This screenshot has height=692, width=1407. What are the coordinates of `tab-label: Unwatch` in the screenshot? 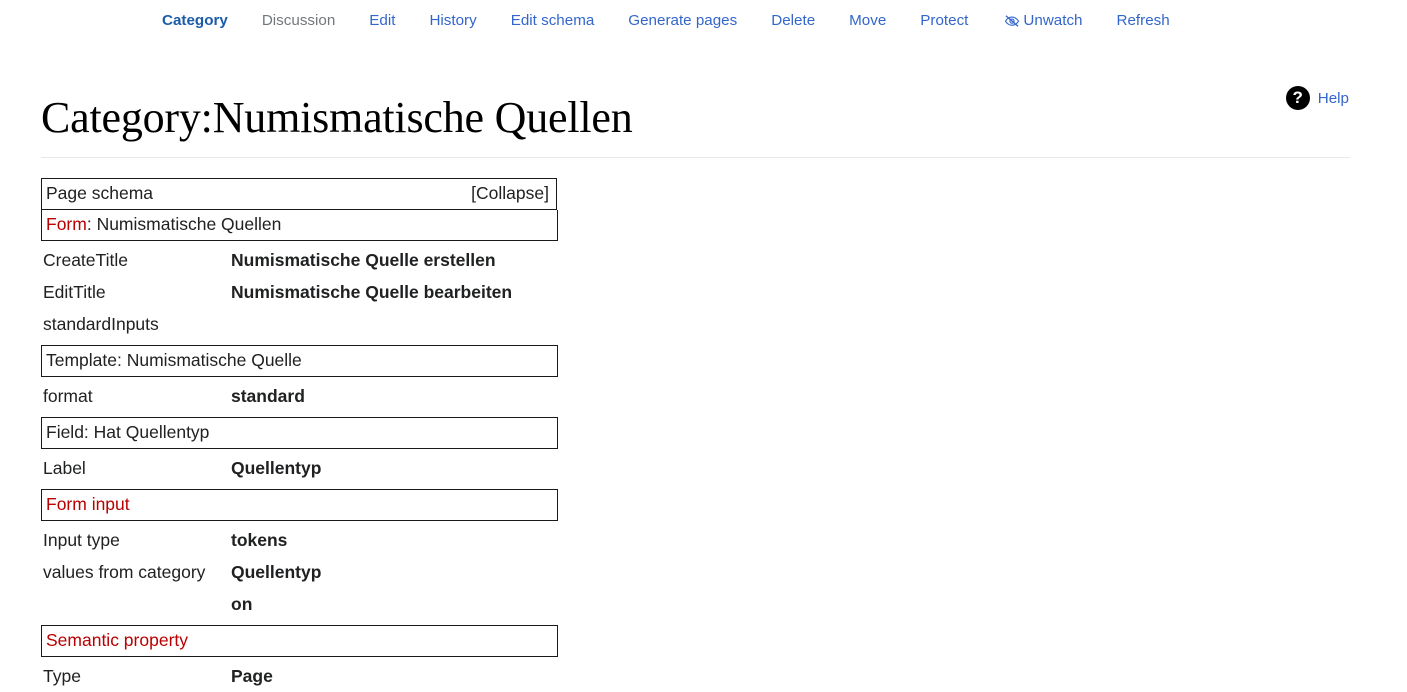 It's located at (1053, 20).